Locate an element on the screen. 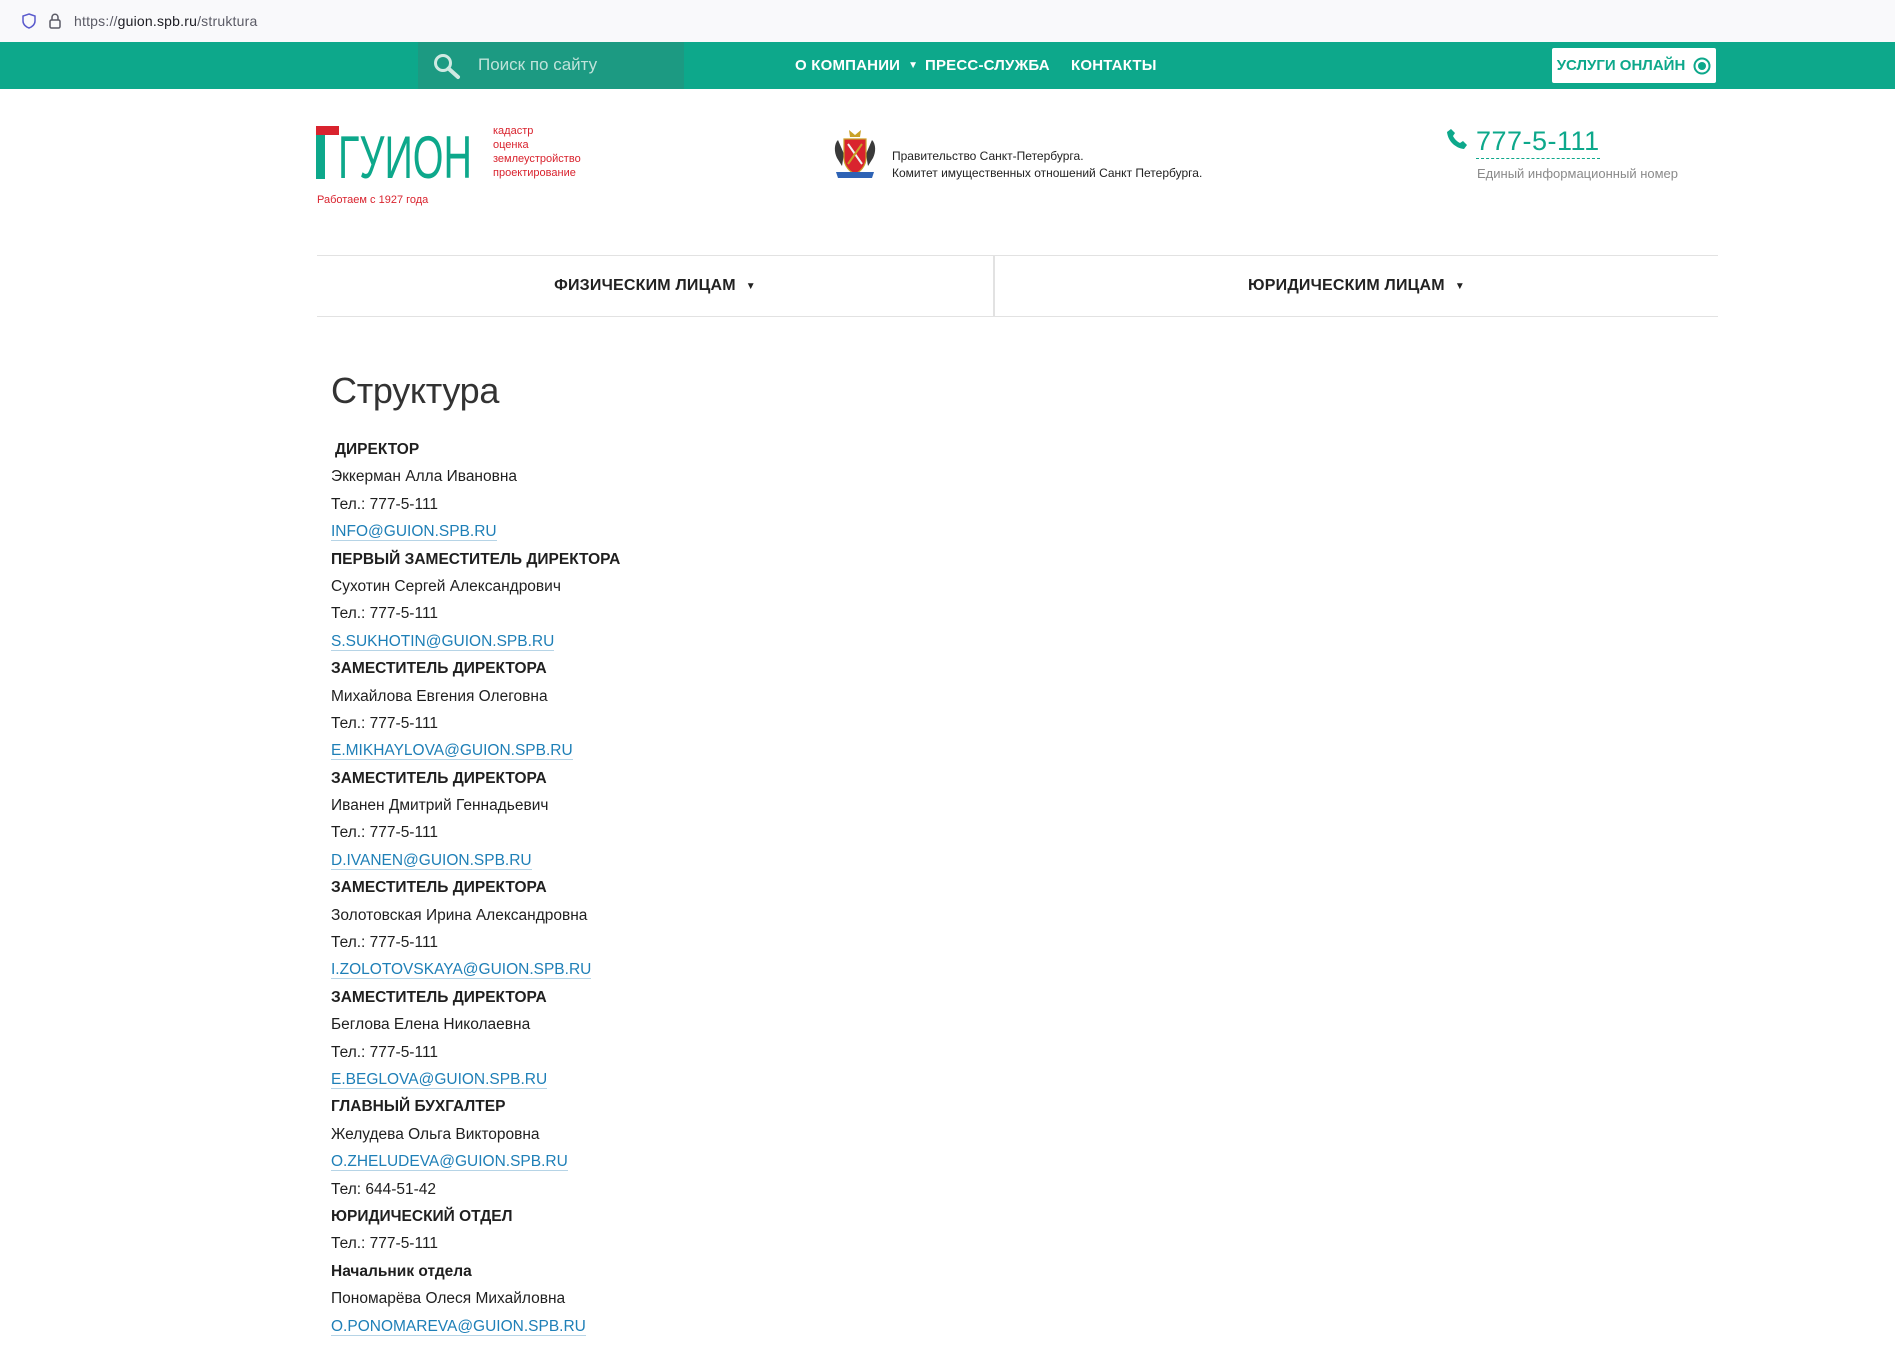 The height and width of the screenshot is (1349, 1895). person-name: Иванен Дмитрий Геннадьевич is located at coordinates (440, 806).